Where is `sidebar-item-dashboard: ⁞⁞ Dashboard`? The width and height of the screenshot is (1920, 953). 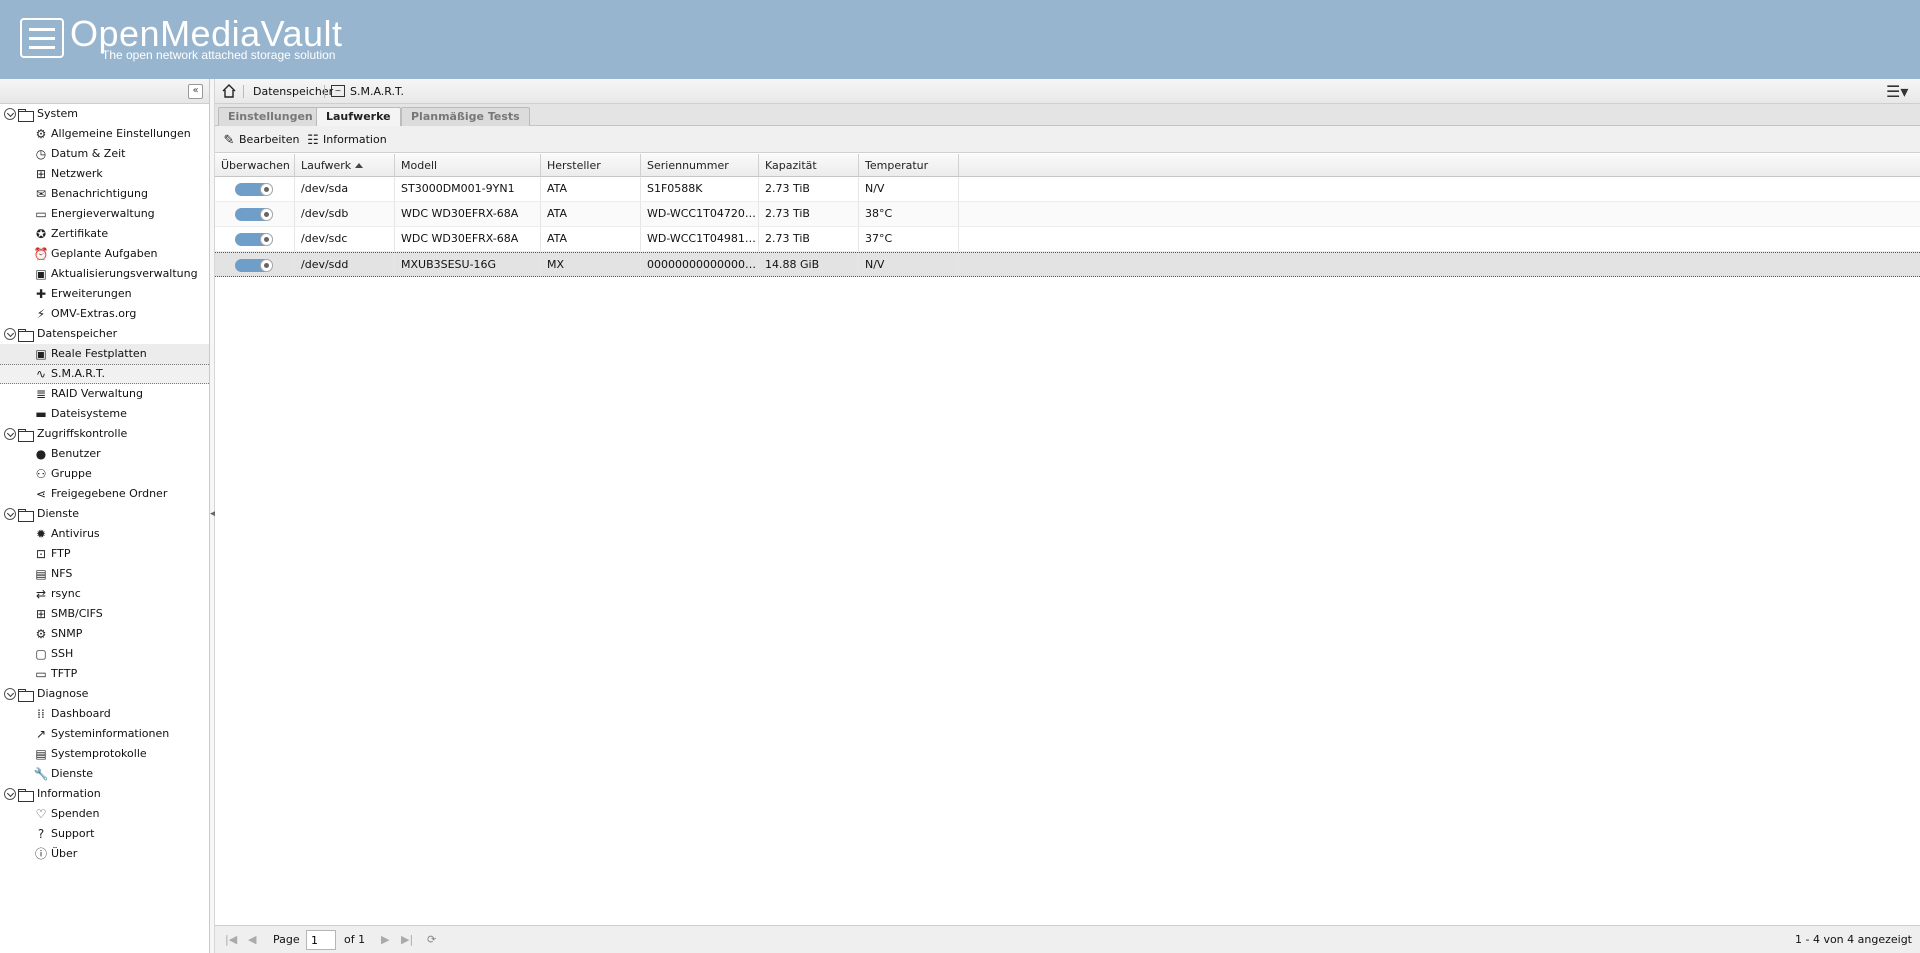 sidebar-item-dashboard: ⁞⁞ Dashboard is located at coordinates (104, 714).